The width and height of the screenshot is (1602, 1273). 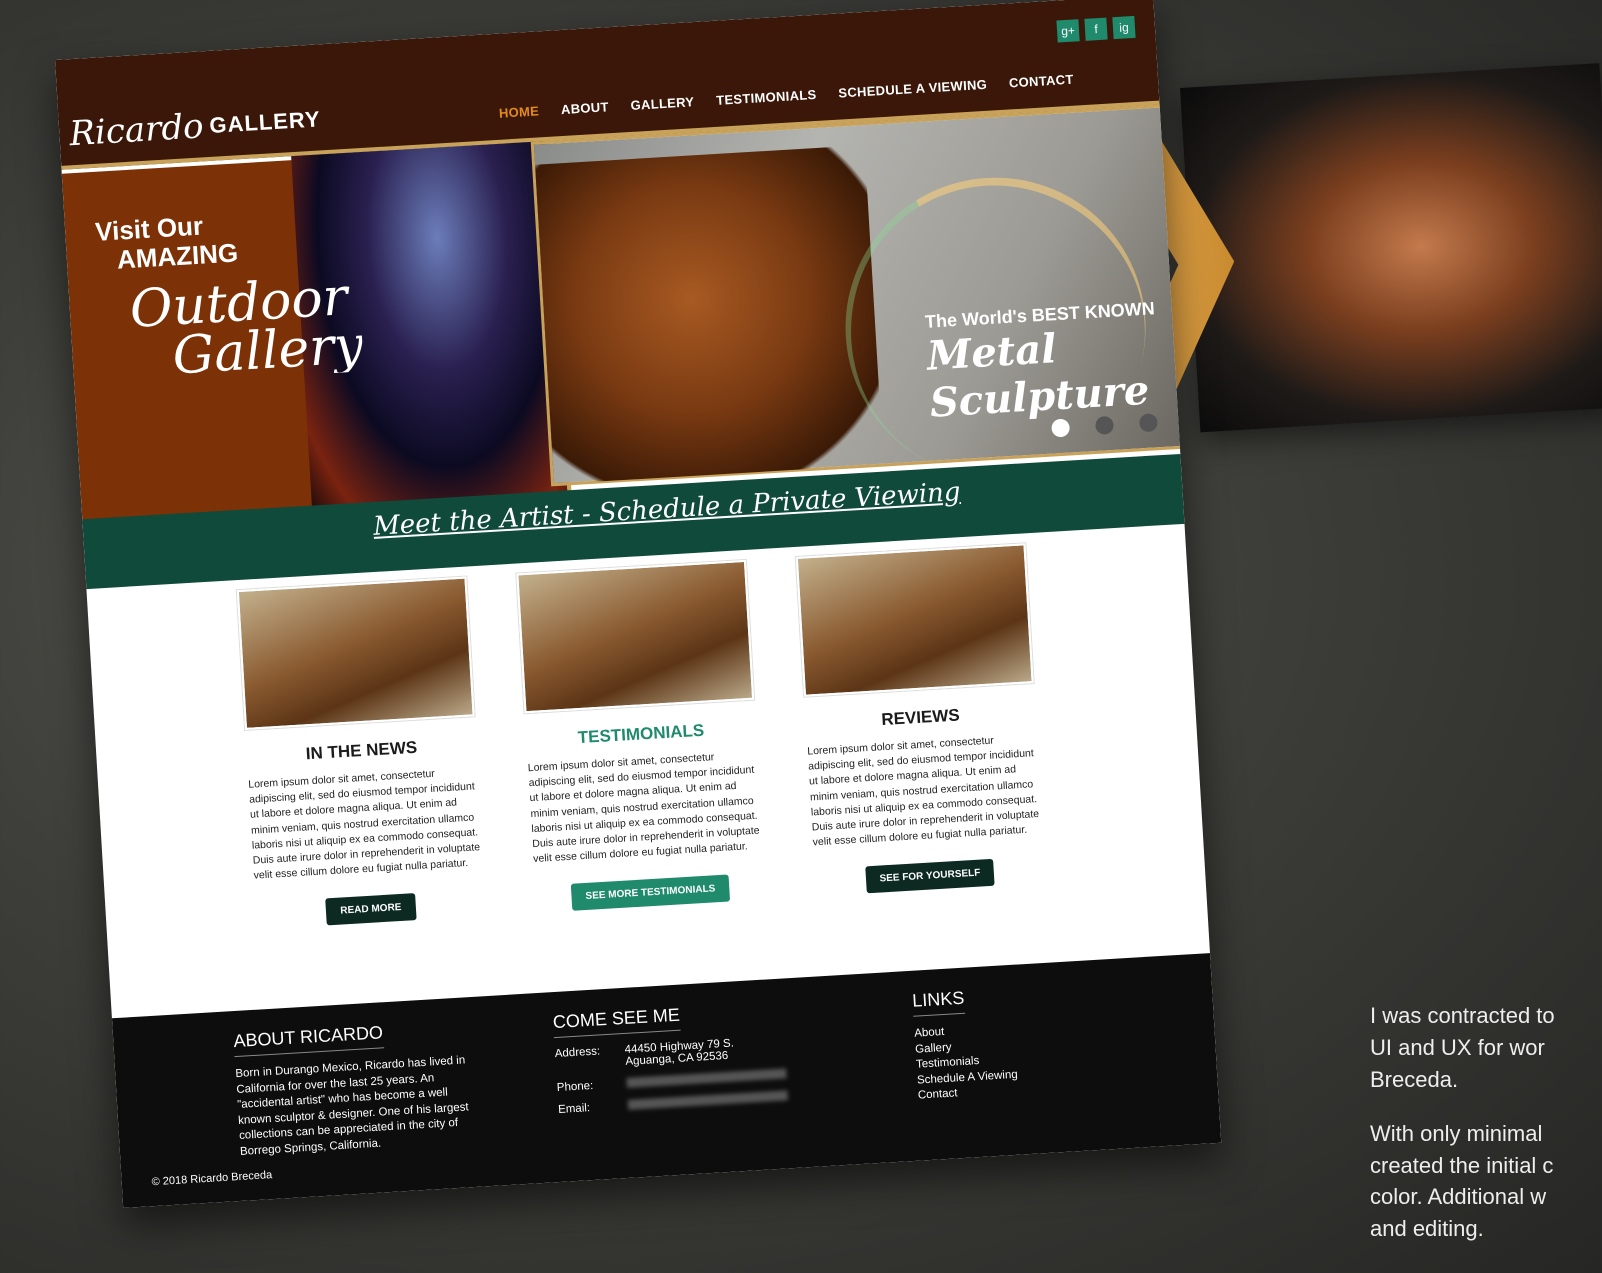 I want to click on email-value-blurred, so click(x=707, y=1100).